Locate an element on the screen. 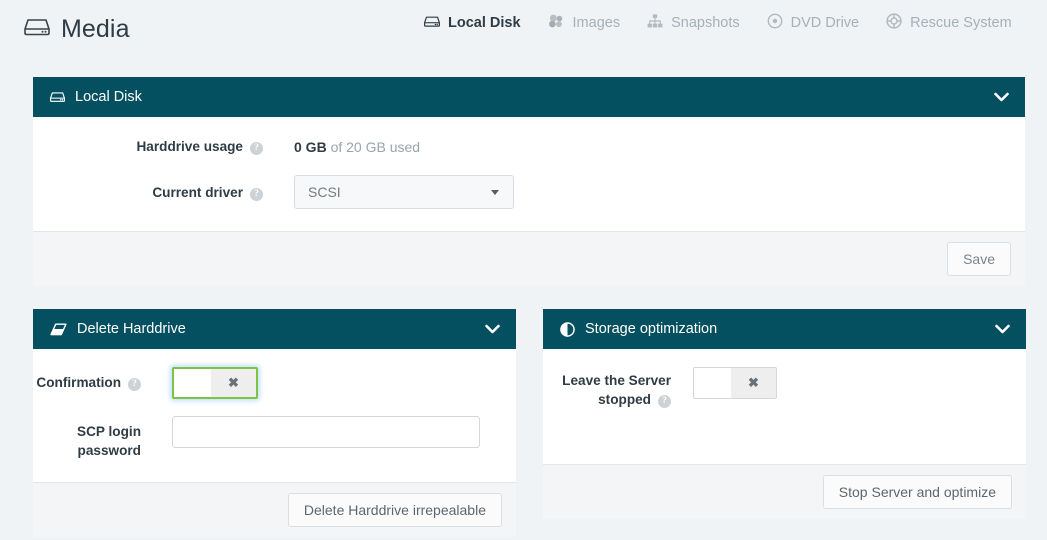 This screenshot has width=1047, height=540. leave-stopped-label-wrap: Leave the Server stopped? is located at coordinates (607, 388).